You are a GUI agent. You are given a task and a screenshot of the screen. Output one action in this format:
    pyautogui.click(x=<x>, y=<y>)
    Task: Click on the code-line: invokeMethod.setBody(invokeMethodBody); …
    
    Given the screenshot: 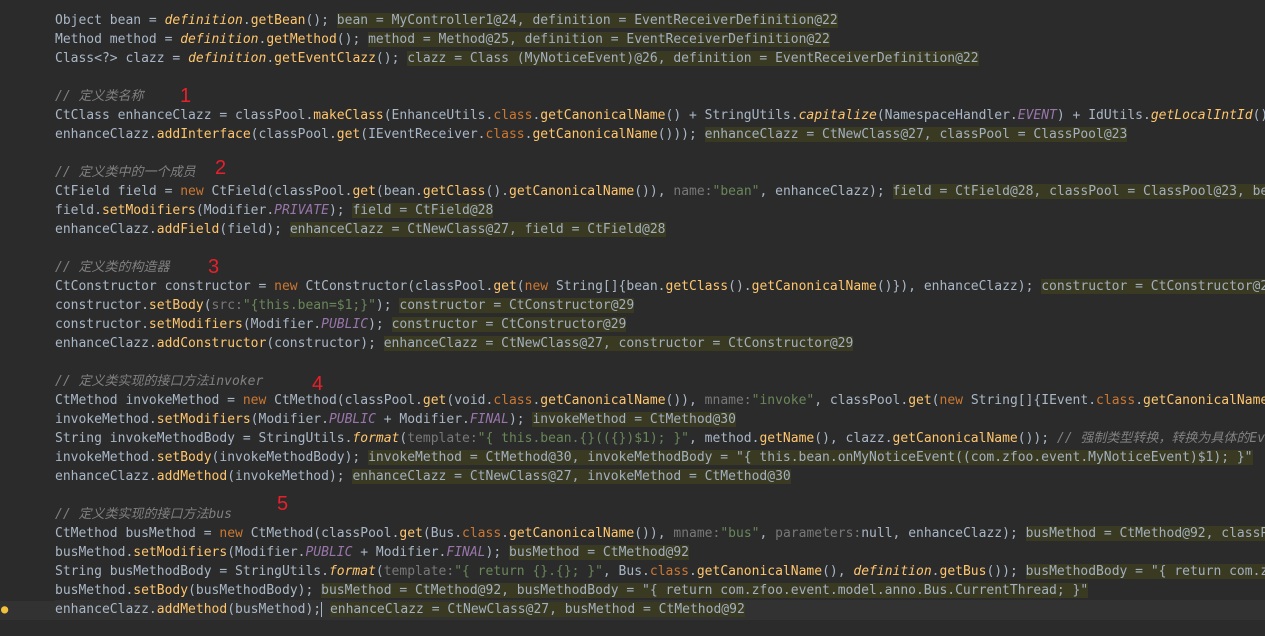 What is the action you would take?
    pyautogui.click(x=660, y=457)
    